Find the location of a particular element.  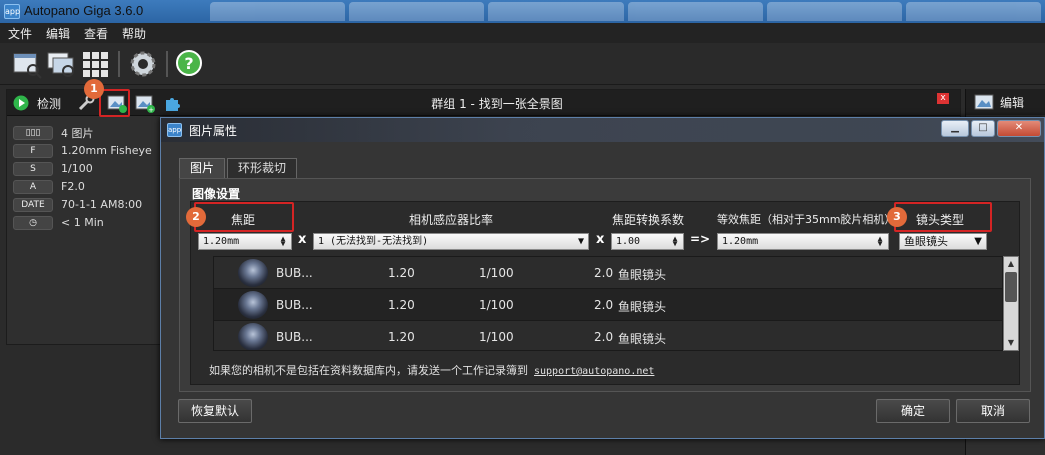

info-row-images: ▯▯▯ 4 图片 is located at coordinates (53, 132).